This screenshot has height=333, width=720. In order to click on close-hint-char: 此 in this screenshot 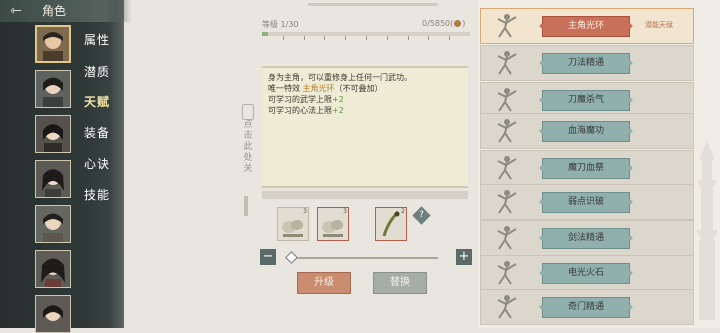, I will do `click(248, 147)`.